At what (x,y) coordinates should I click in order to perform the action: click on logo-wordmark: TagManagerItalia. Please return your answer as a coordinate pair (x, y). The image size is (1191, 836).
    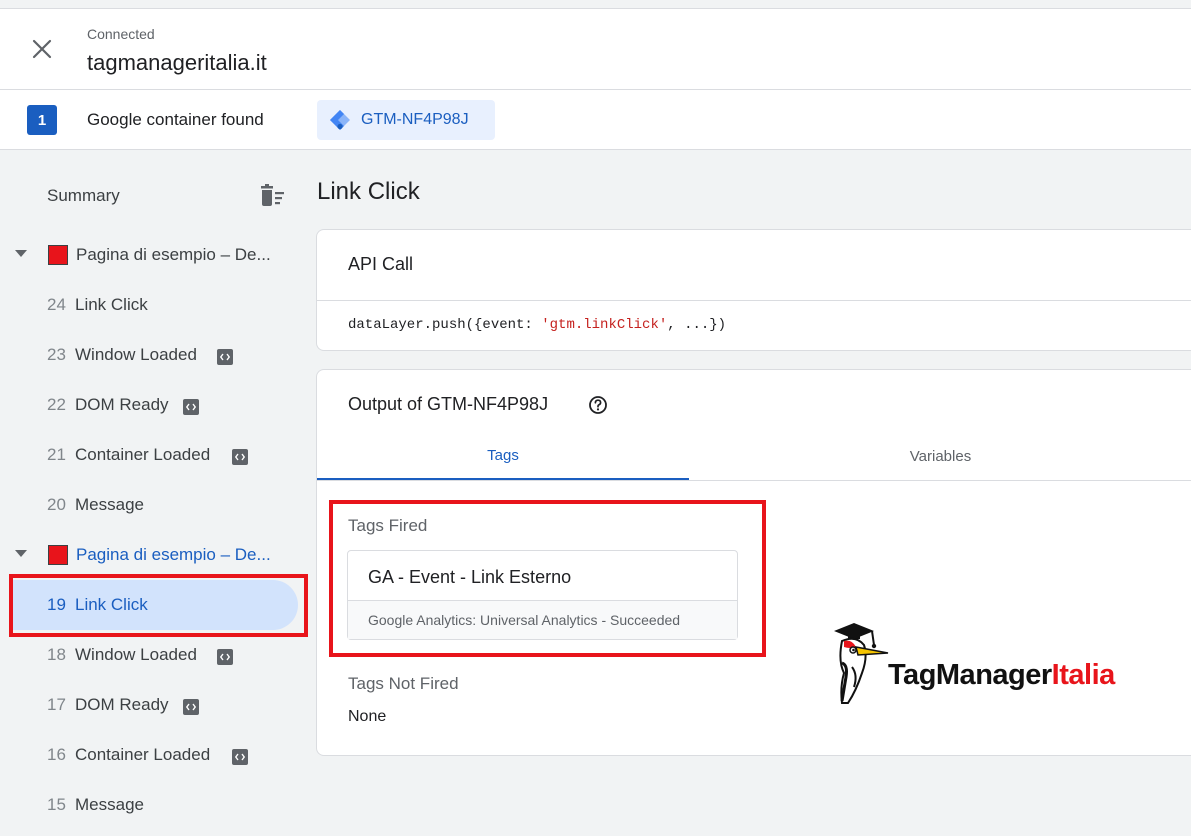
    Looking at the image, I should click on (1001, 675).